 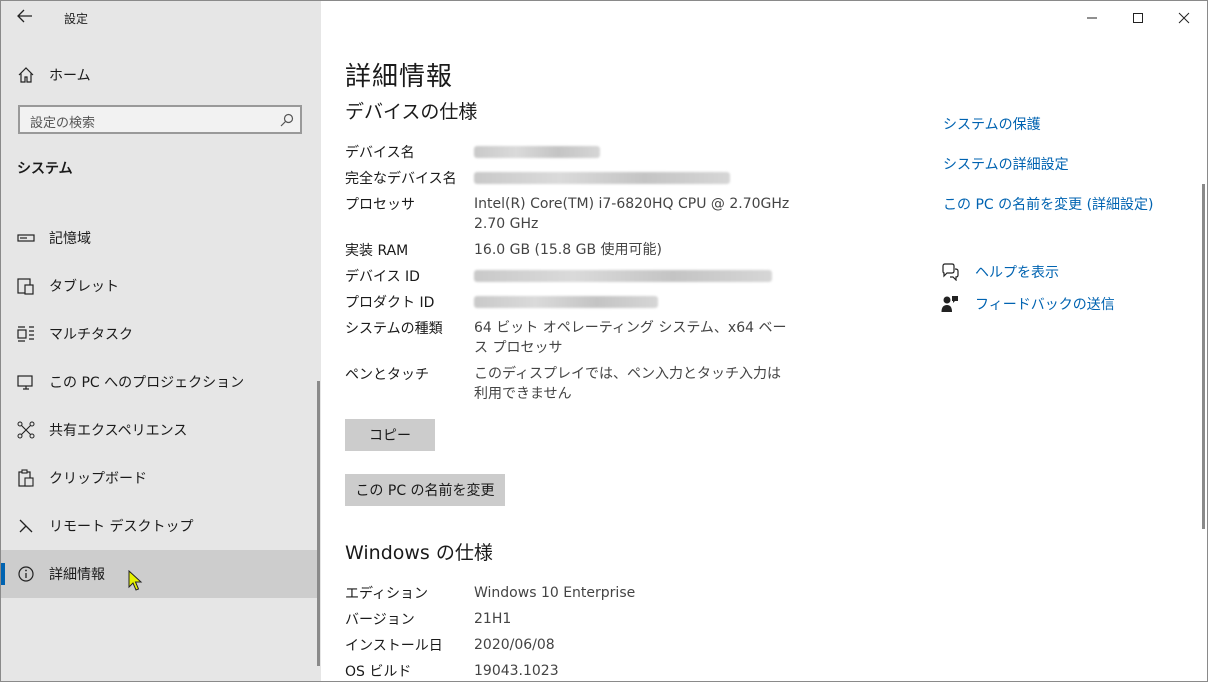 What do you see at coordinates (380, 153) in the screenshot?
I see `spec-label: デバイス名` at bounding box center [380, 153].